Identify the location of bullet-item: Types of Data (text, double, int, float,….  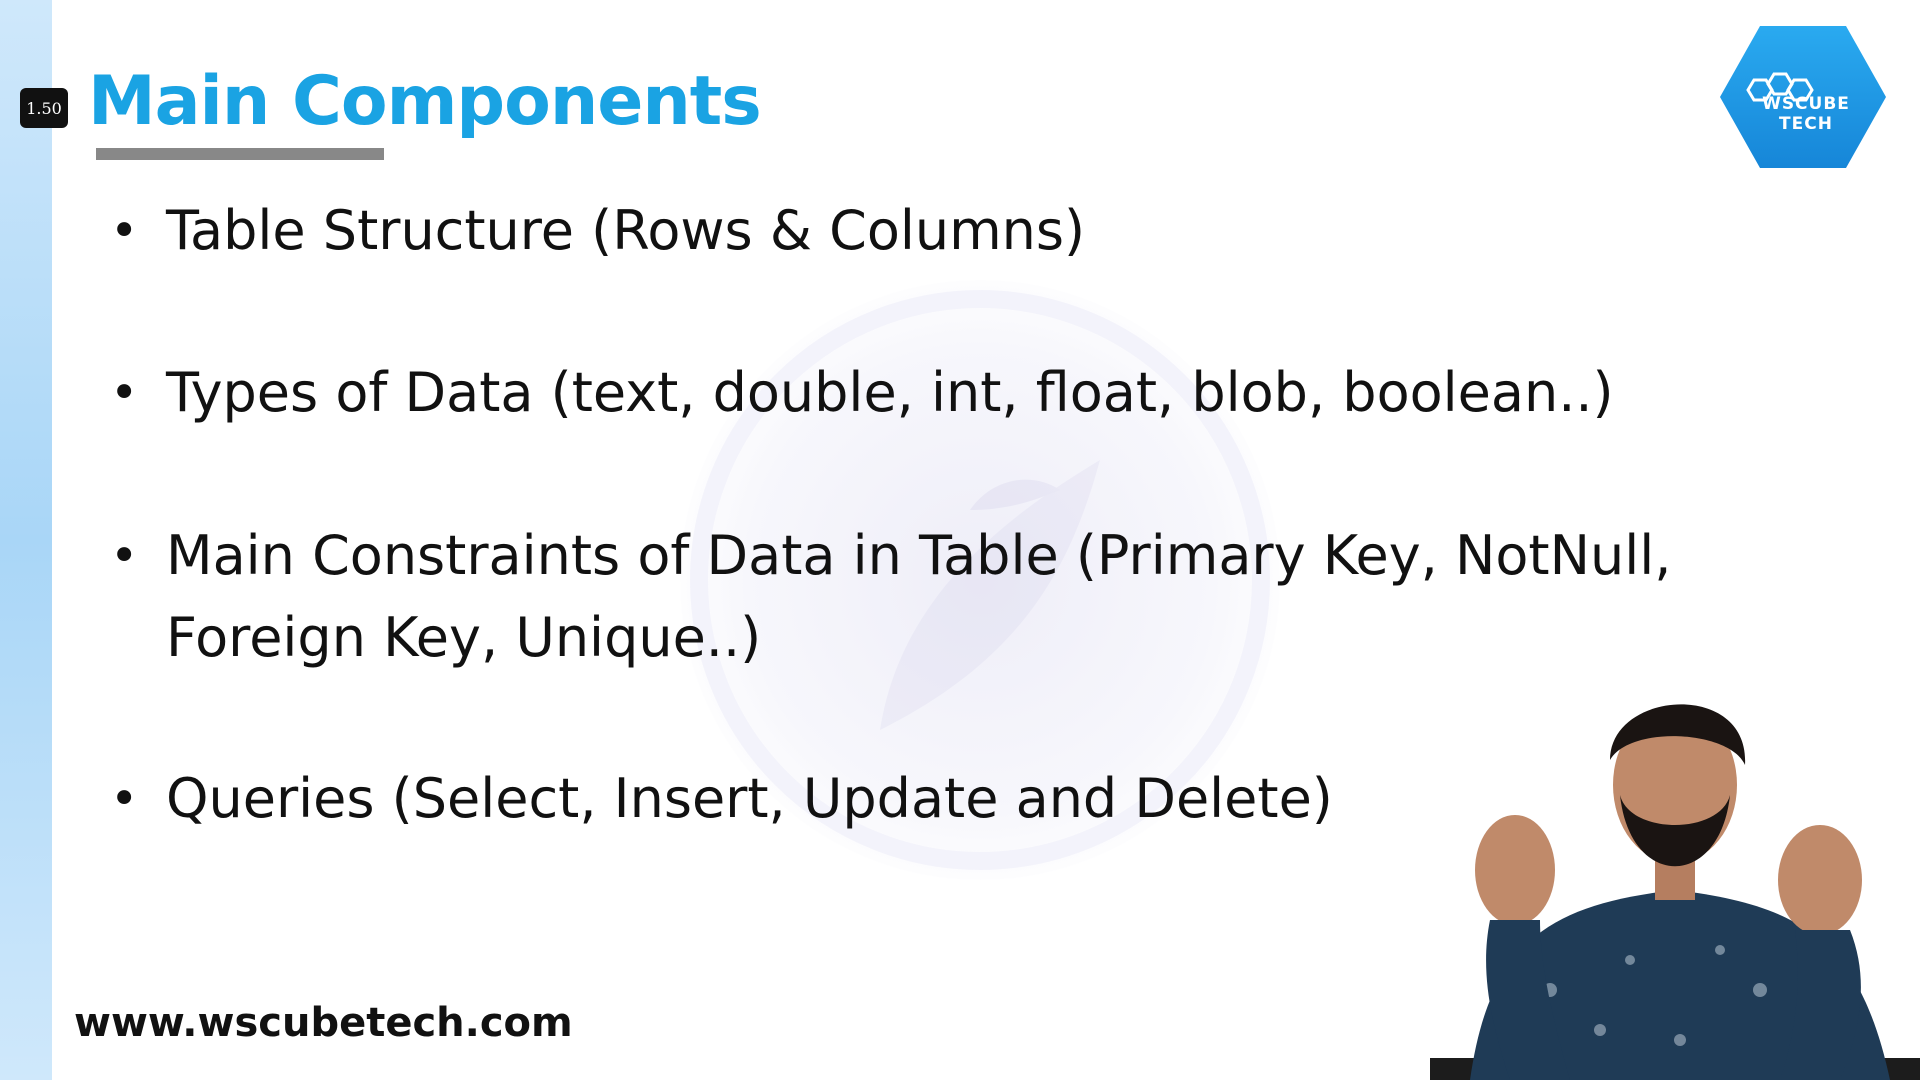
(862, 393).